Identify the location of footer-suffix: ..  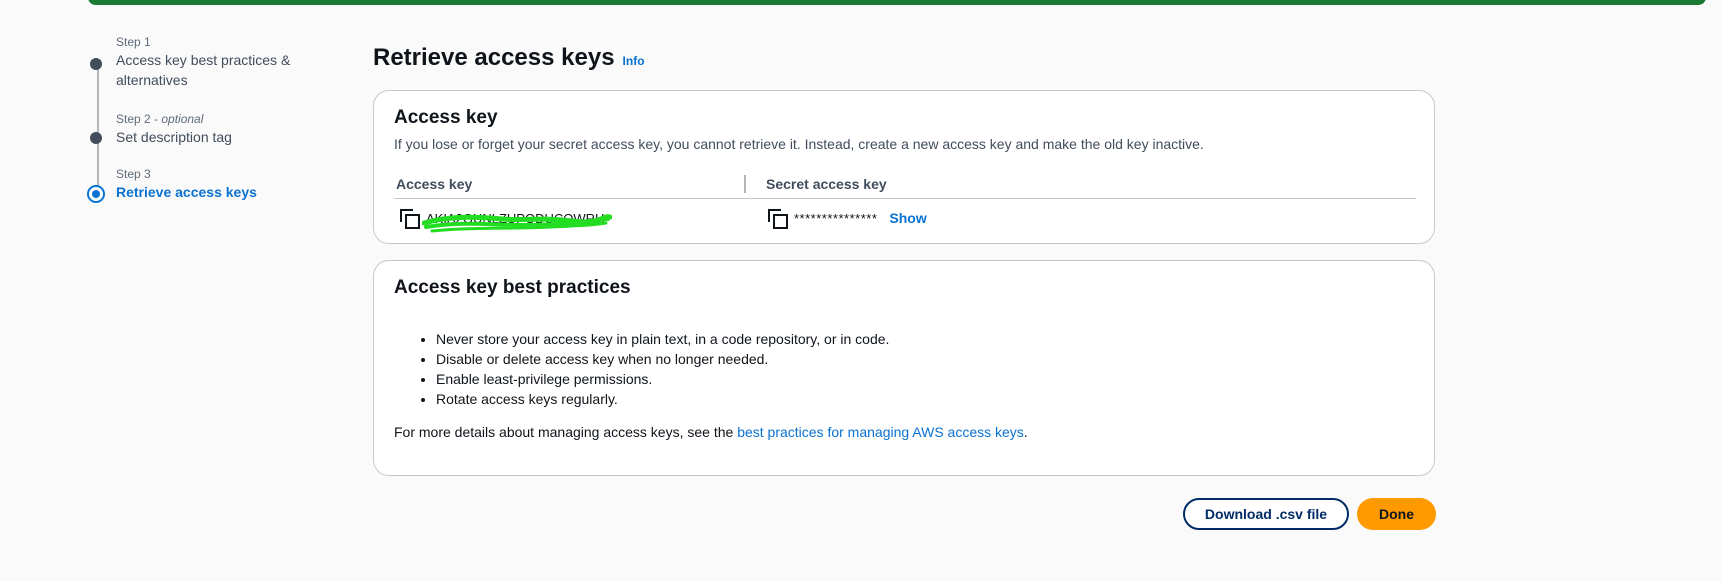
(1025, 432).